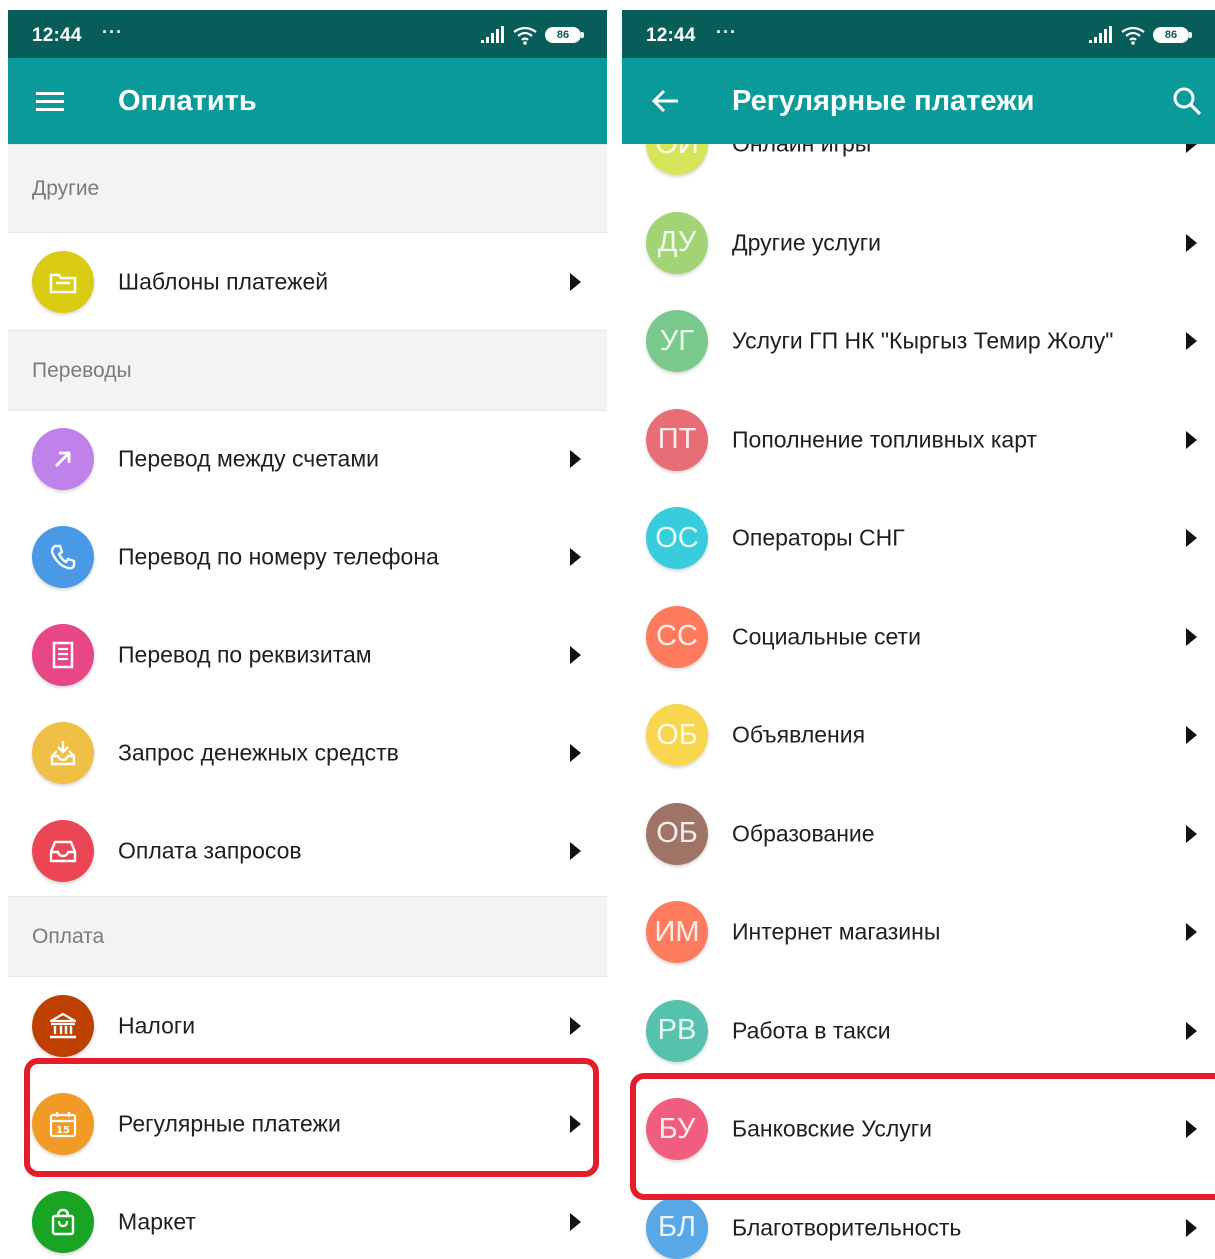 This screenshot has height=1259, width=1215. What do you see at coordinates (63, 1026) in the screenshot?
I see `bank-icon` at bounding box center [63, 1026].